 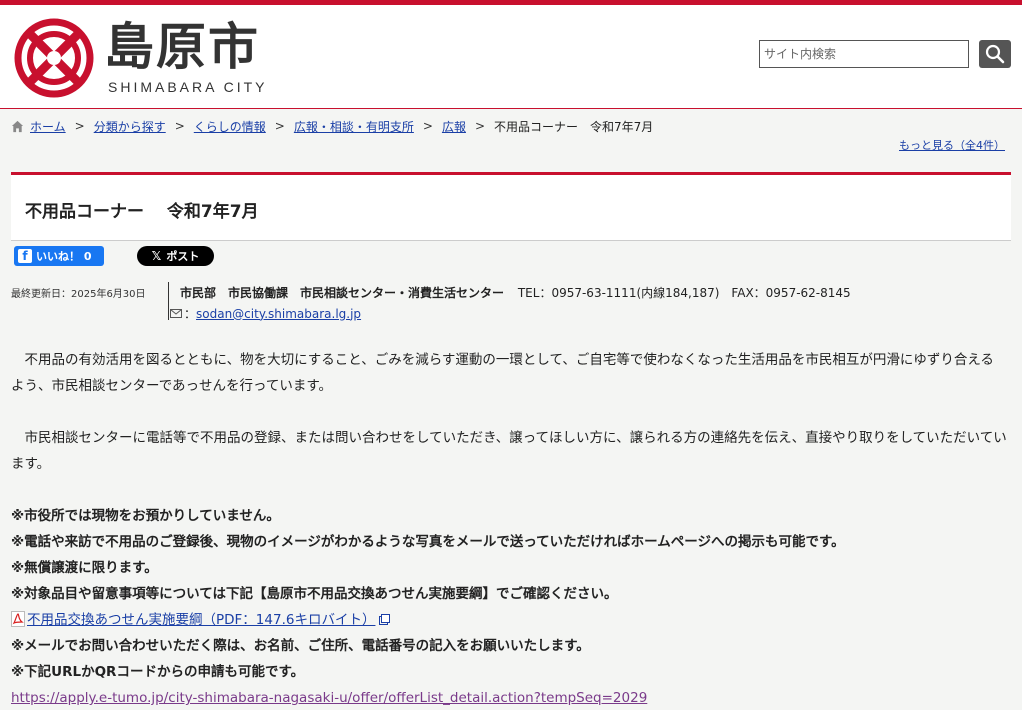 I want to click on breadcrumb-pr: 広報, so click(x=454, y=126).